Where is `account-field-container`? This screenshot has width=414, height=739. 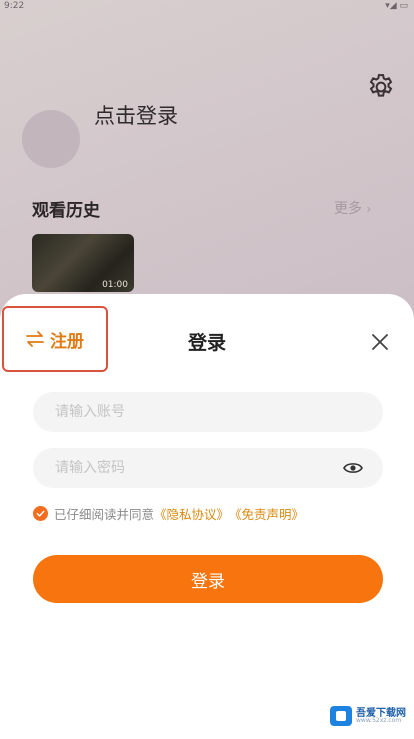 account-field-container is located at coordinates (208, 412).